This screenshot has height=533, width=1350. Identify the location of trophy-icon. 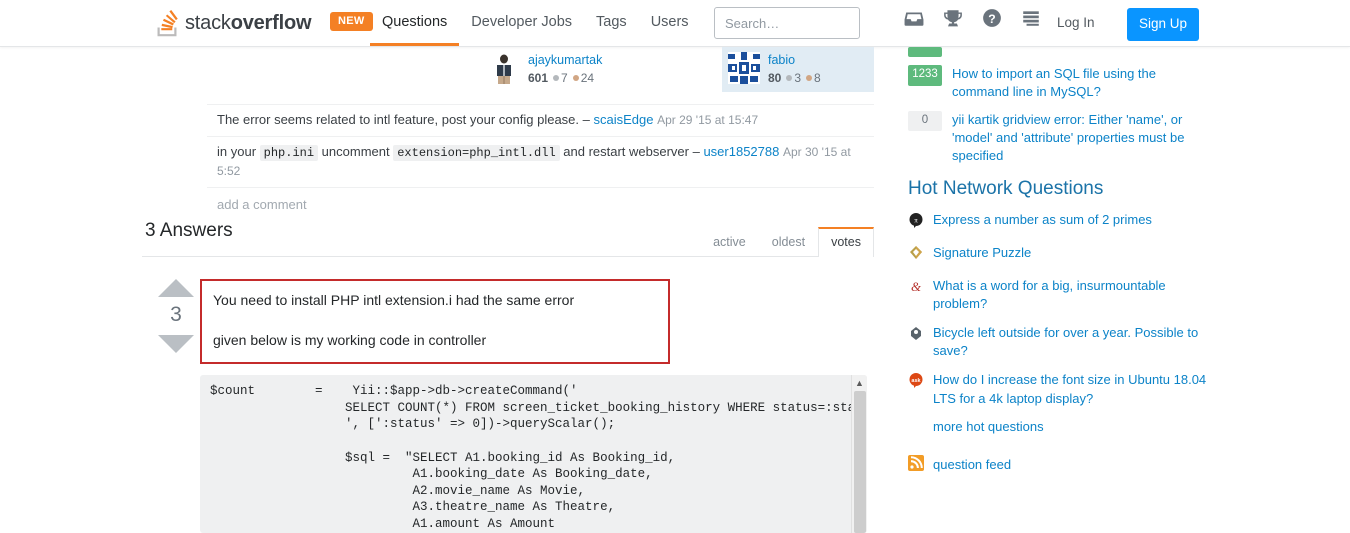
(953, 18).